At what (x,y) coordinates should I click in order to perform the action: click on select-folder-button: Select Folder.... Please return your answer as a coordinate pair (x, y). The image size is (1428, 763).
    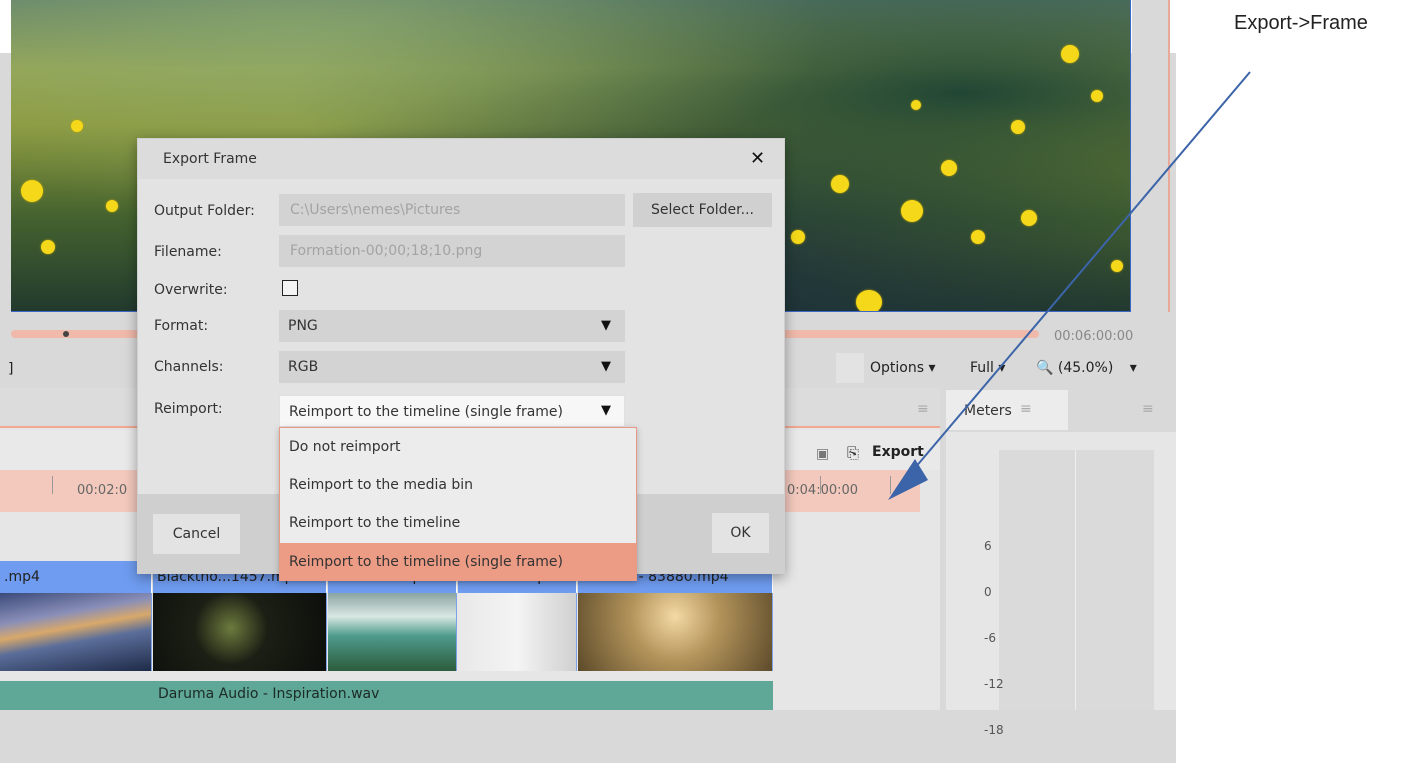
    Looking at the image, I should click on (702, 210).